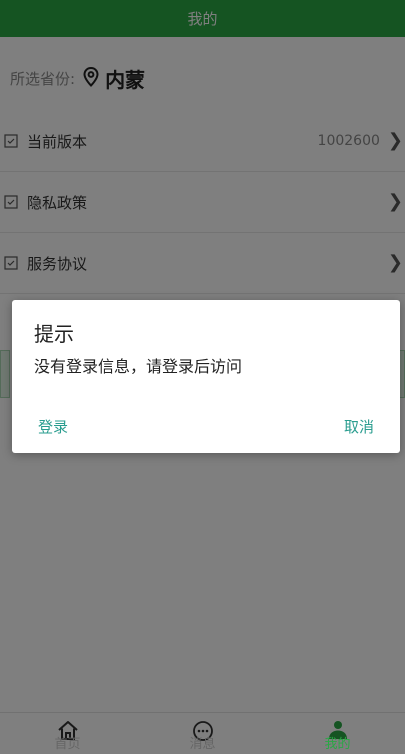 The height and width of the screenshot is (754, 405). I want to click on login-button: 登录, so click(53, 426).